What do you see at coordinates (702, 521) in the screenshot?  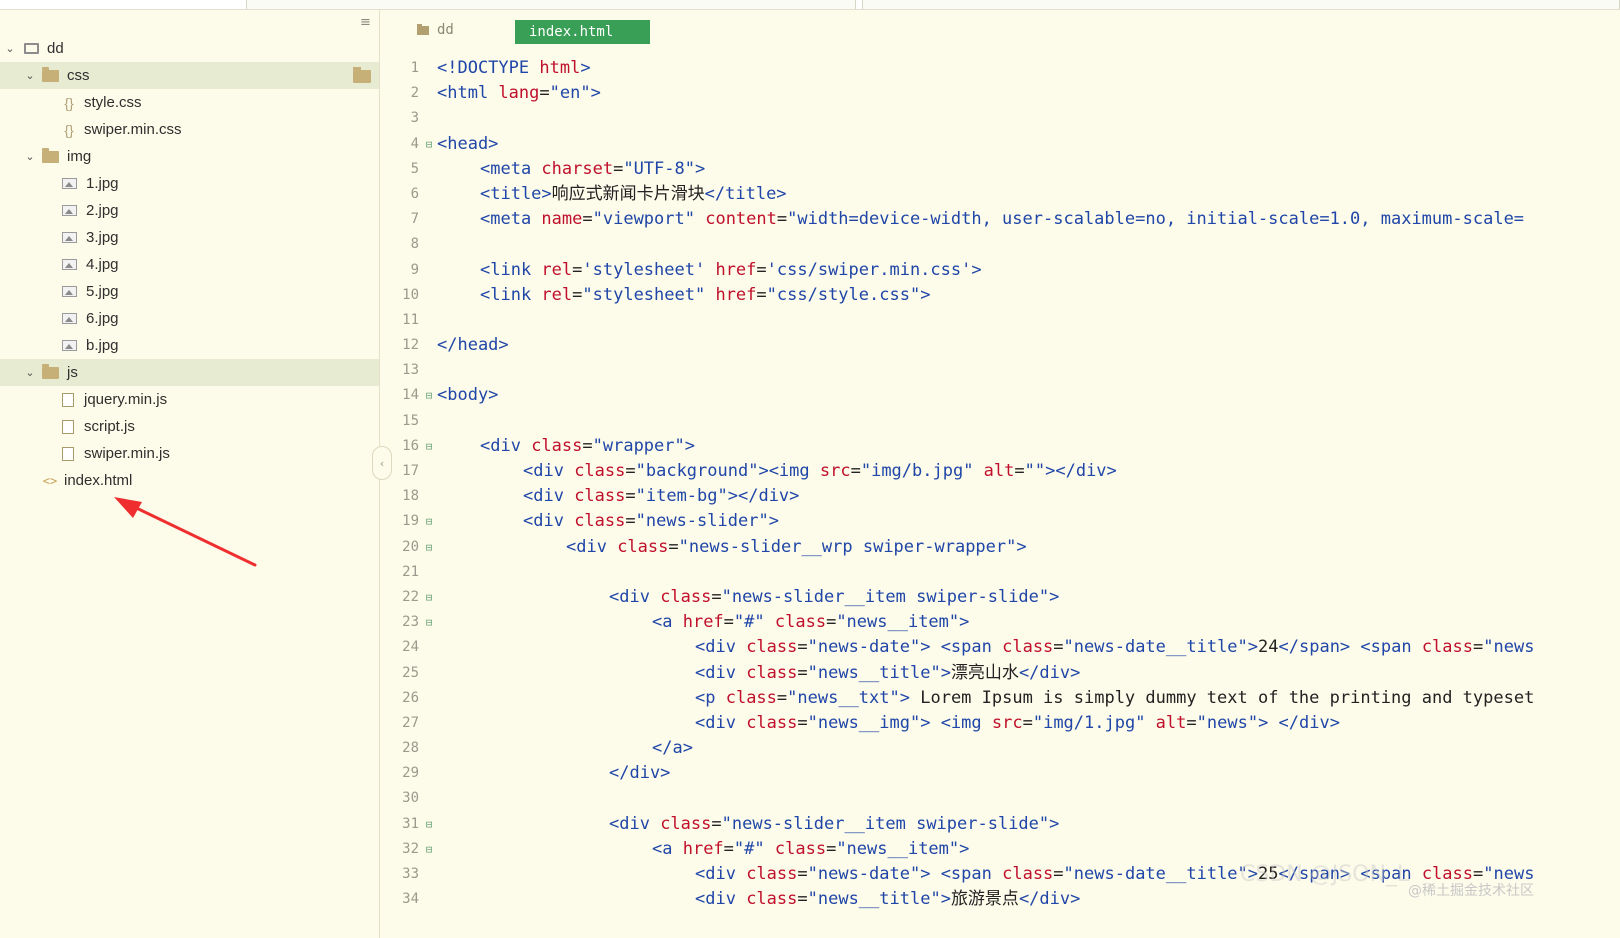 I see `code-token: "news-slider"` at bounding box center [702, 521].